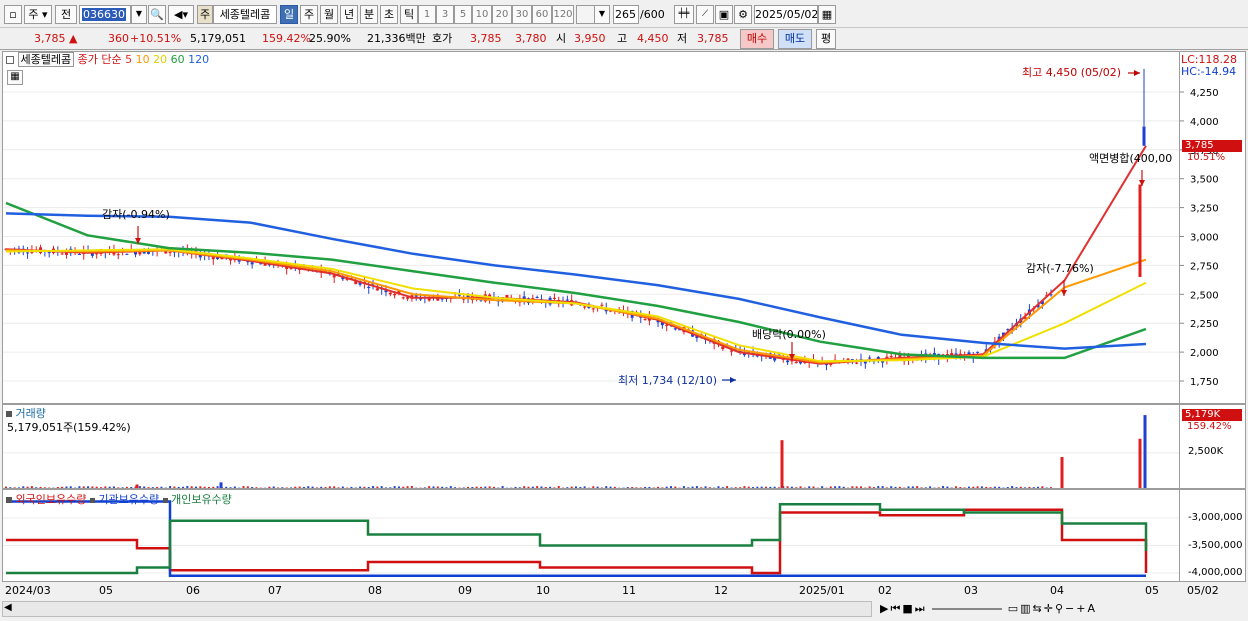  What do you see at coordinates (99, 59) in the screenshot?
I see `legend-ma-title: 종가 단순` at bounding box center [99, 59].